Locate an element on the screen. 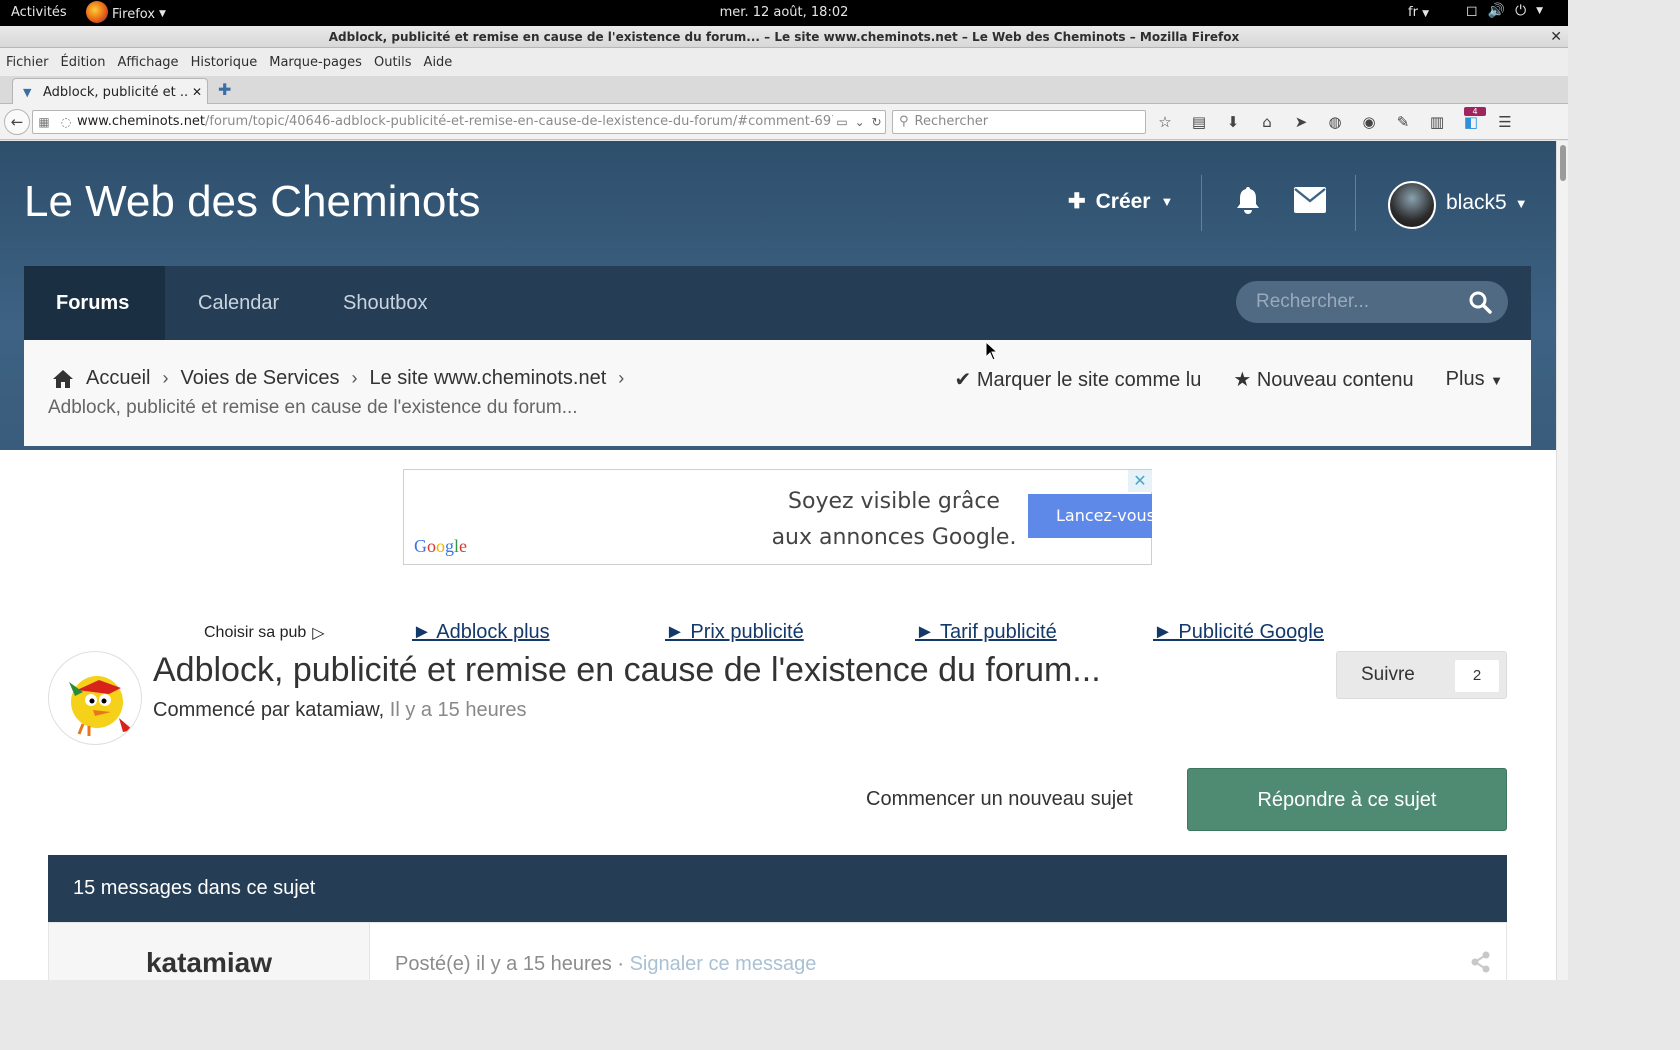  app-menu: Firefox ▼ is located at coordinates (126, 12).